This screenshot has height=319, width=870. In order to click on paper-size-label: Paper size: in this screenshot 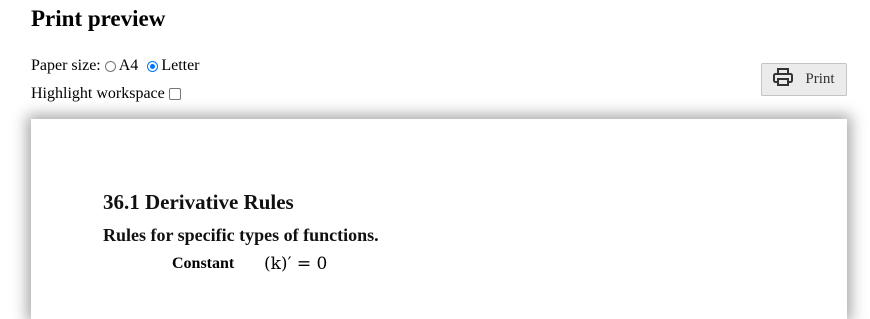, I will do `click(66, 65)`.